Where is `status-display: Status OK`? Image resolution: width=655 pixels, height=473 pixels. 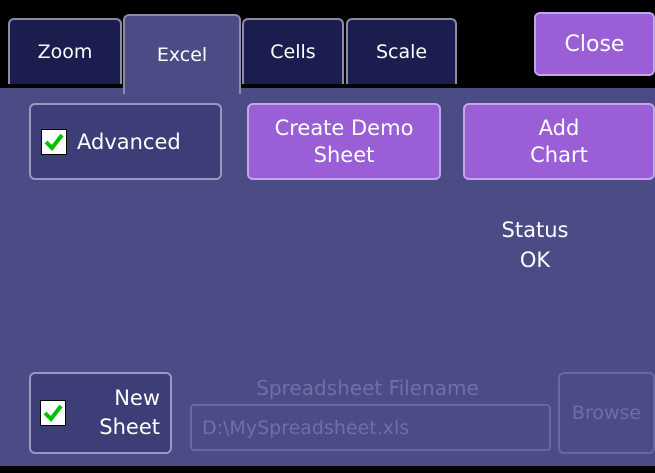
status-display: Status OK is located at coordinates (535, 245).